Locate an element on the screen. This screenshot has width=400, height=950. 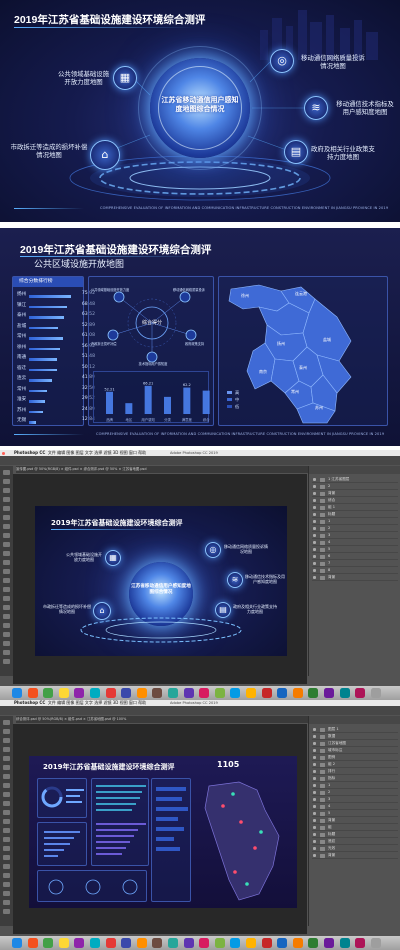
ps2-menus: 文件 编辑 图像 图层 文字 选择 滤镜 3D 视图 窗口 帮助 is located at coordinates (97, 702).